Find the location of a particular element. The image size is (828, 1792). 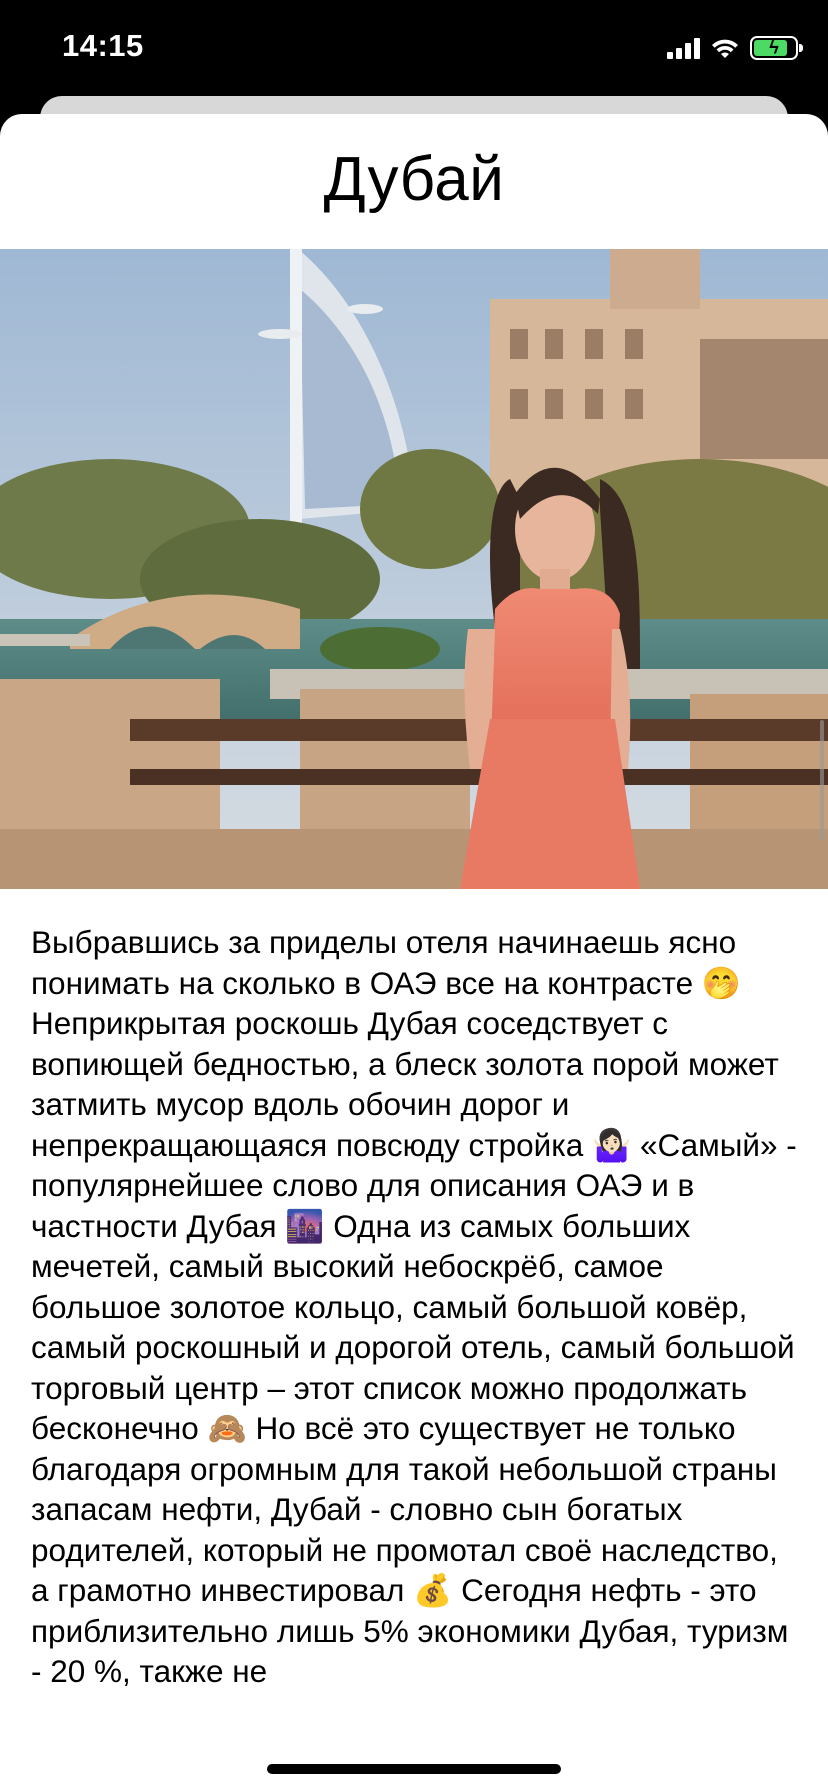

cellular-signal-icon is located at coordinates (683, 48).